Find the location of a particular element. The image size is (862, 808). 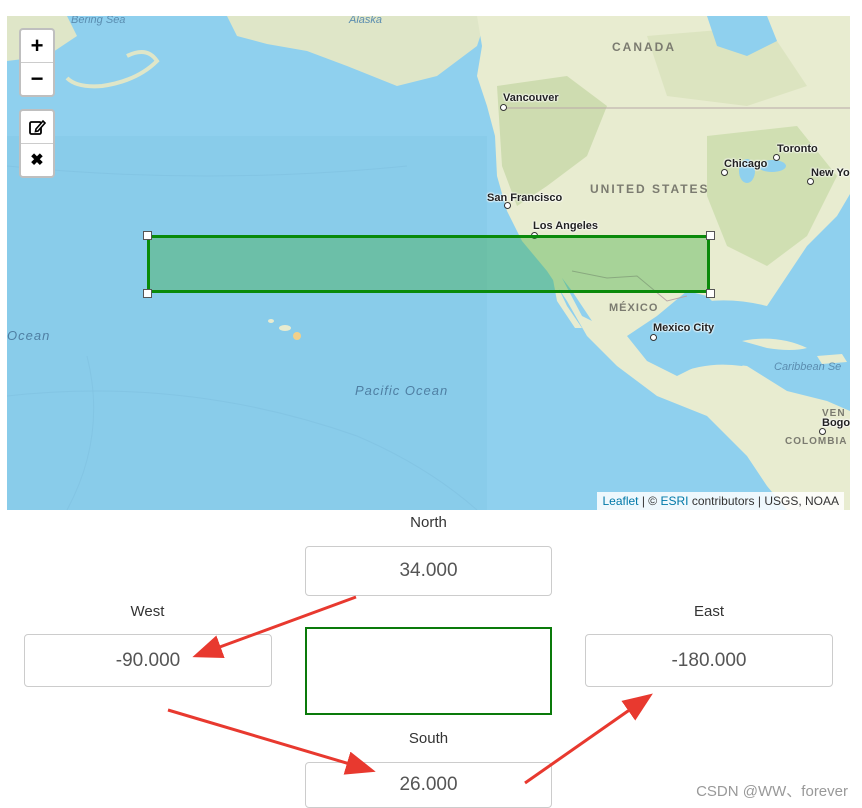

label-toronto: Toronto is located at coordinates (797, 149).